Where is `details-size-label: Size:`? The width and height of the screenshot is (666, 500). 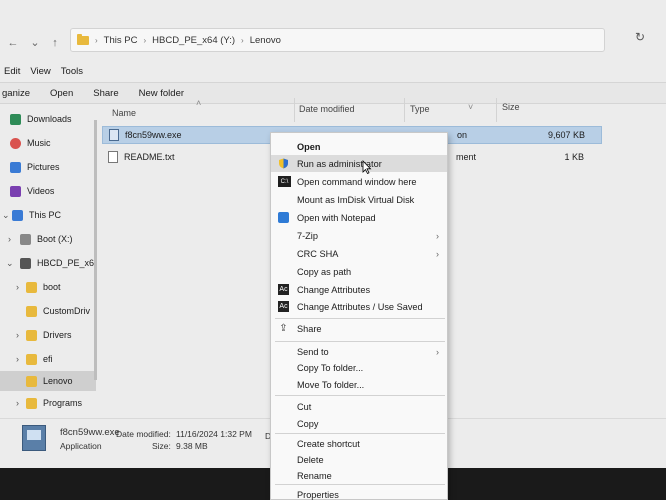 details-size-label: Size: is located at coordinates (161, 446).